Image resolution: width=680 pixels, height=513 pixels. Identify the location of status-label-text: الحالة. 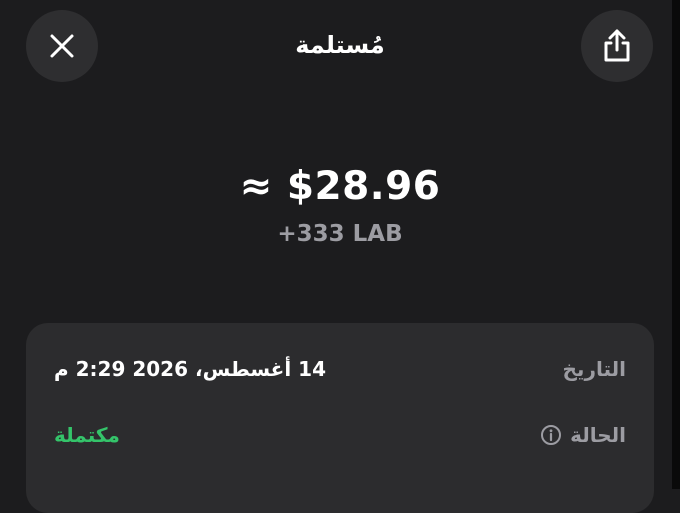
(598, 435).